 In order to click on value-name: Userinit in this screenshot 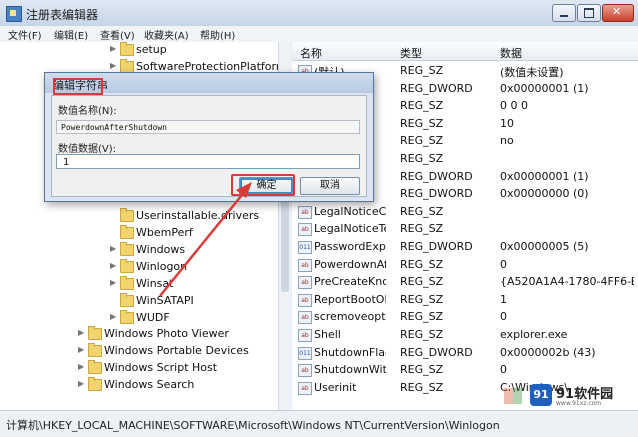, I will do `click(335, 387)`.